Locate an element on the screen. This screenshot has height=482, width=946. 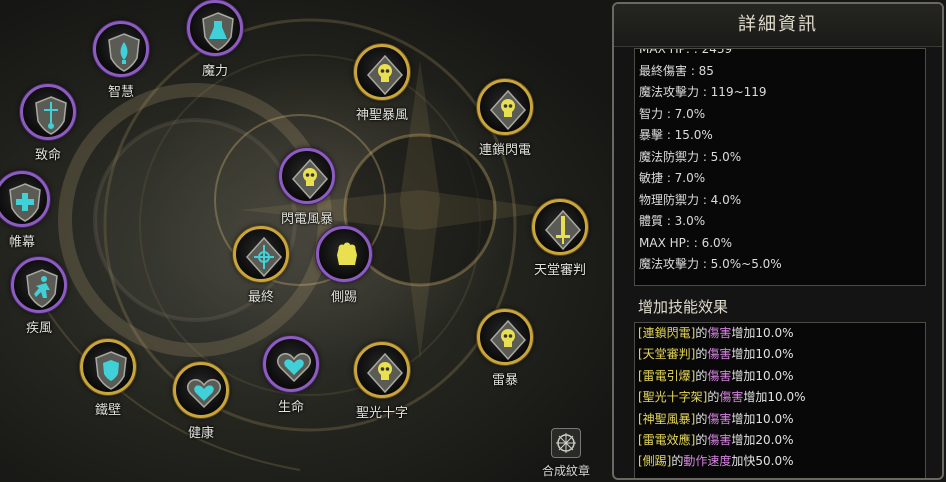
mana-drop-icon is located at coordinates (121, 49).